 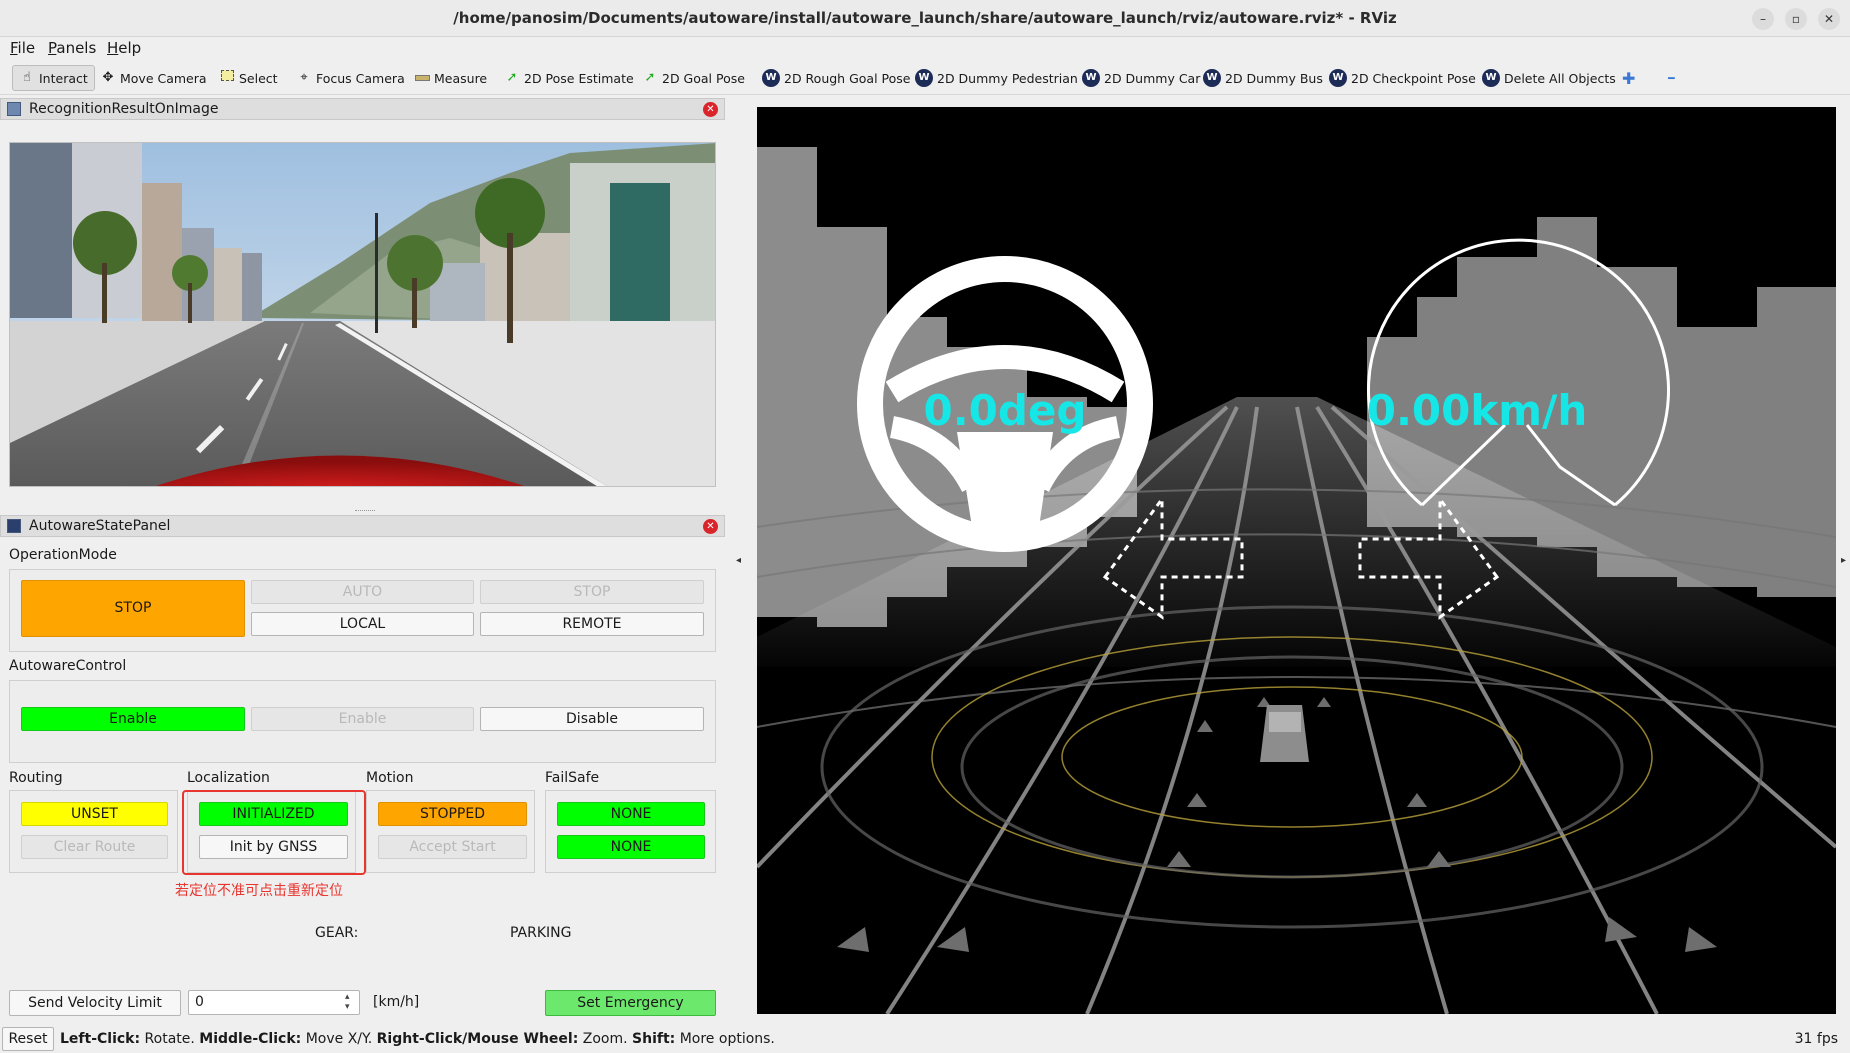 I want to click on send-velocity-limit-button: Send Velocity Limit, so click(x=95, y=1003).